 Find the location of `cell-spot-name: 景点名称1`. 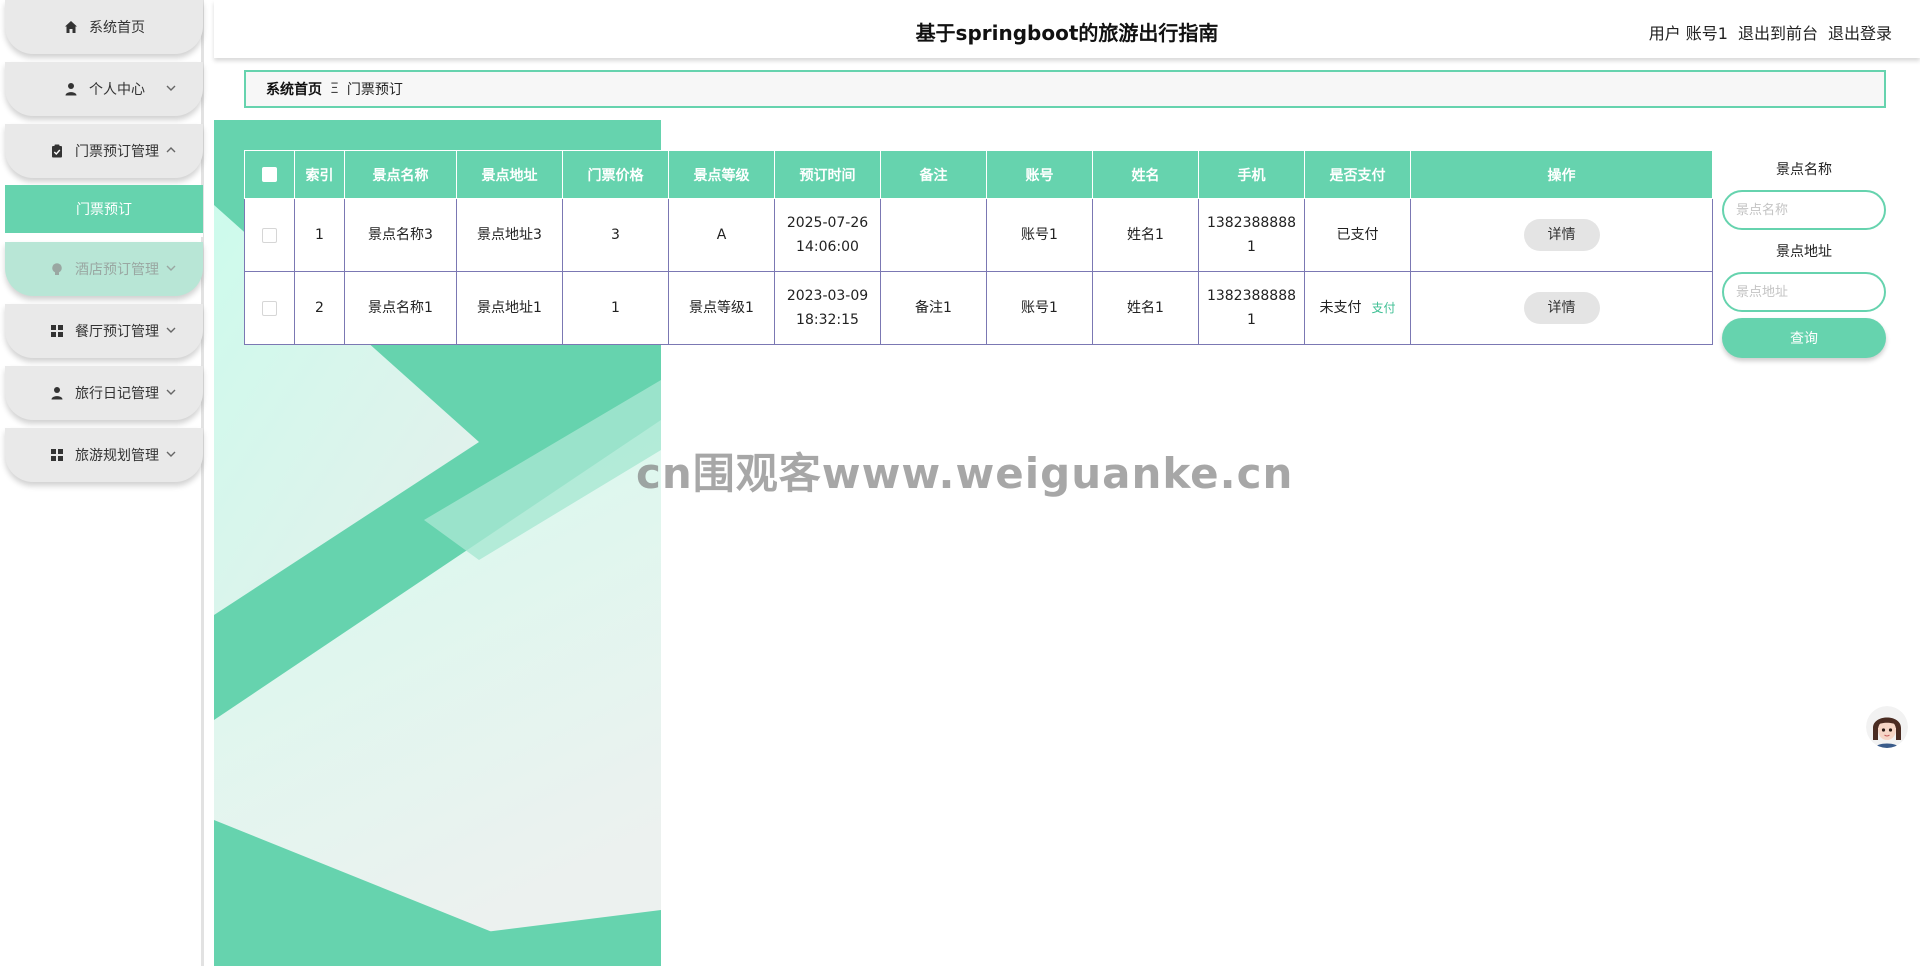

cell-spot-name: 景点名称1 is located at coordinates (400, 308).